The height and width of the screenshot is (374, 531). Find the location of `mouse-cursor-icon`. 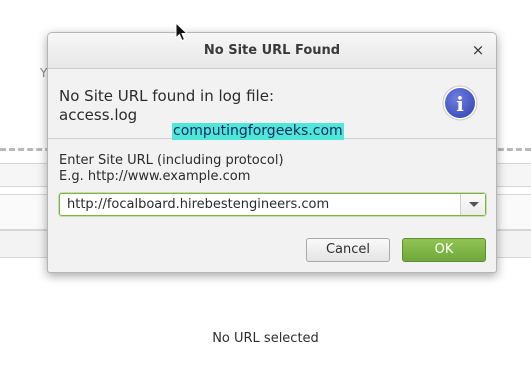

mouse-cursor-icon is located at coordinates (182, 32).